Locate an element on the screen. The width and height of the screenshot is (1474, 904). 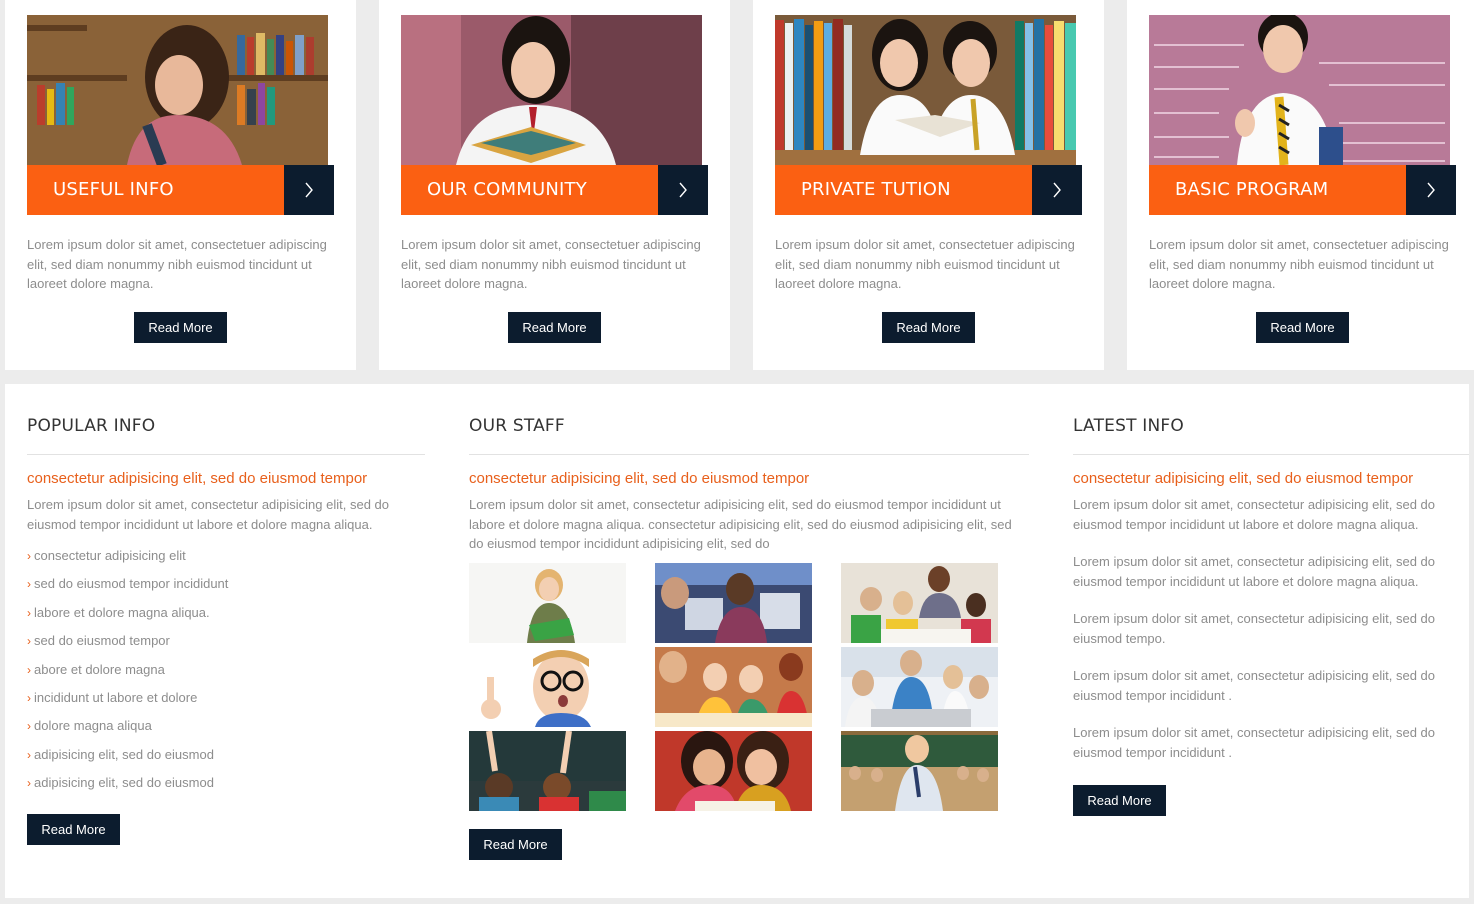
section-heading: POPULAR INFO is located at coordinates (91, 426).